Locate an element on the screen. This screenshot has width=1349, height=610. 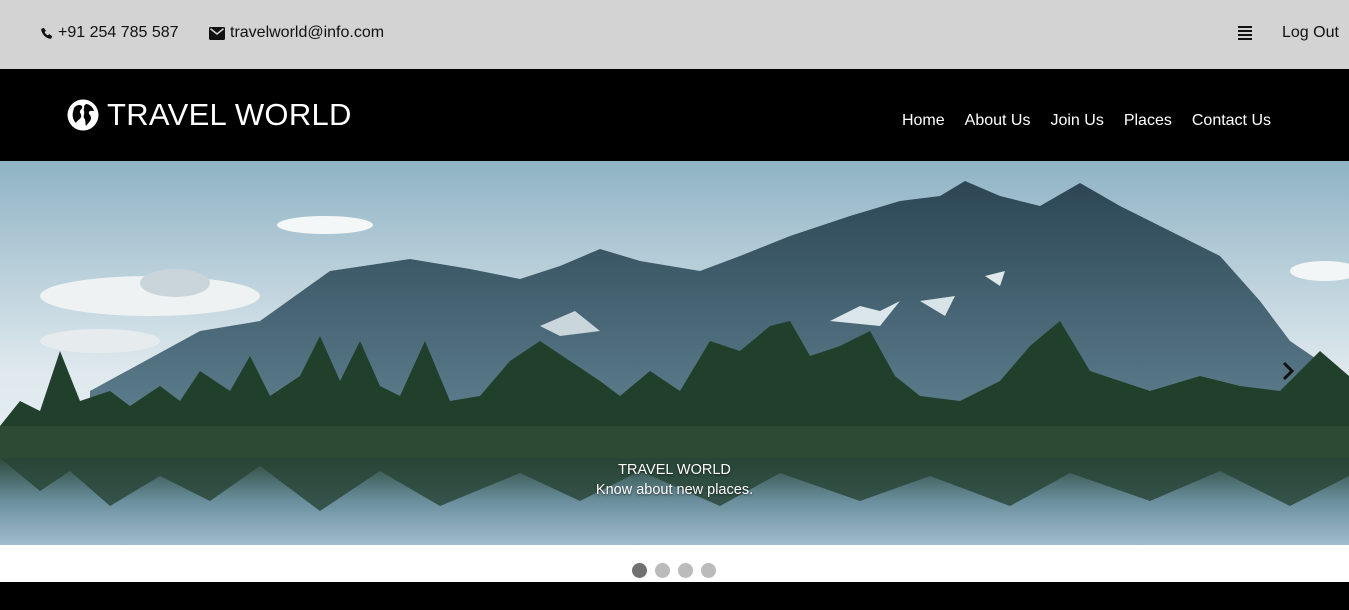
main-nav: Home About Us Join Us Places Contact Us is located at coordinates (1086, 121).